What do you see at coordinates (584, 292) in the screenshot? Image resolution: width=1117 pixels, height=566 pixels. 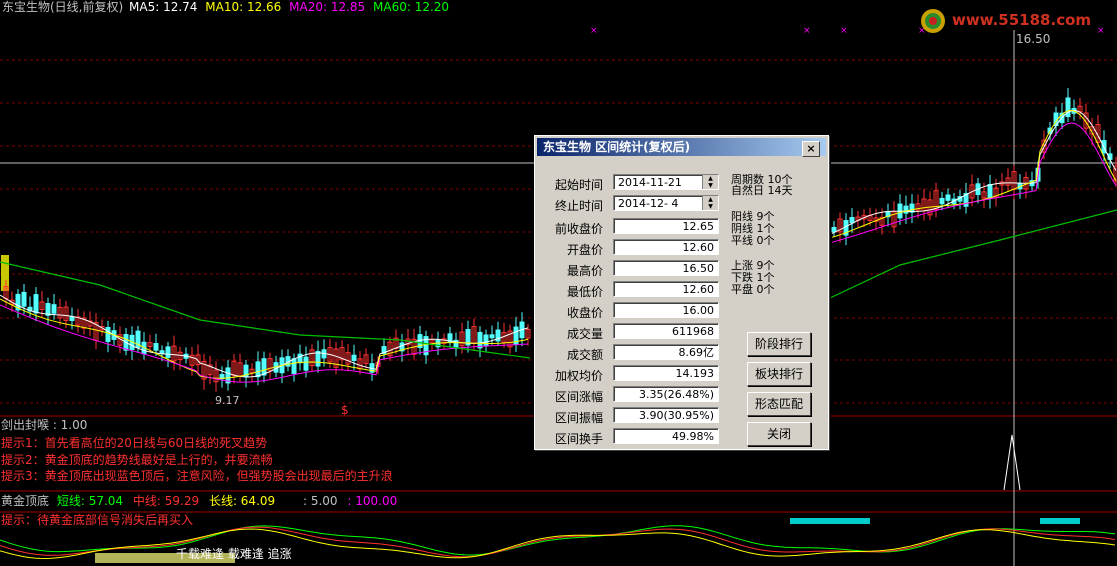 I see `stat-label: 最低价` at bounding box center [584, 292].